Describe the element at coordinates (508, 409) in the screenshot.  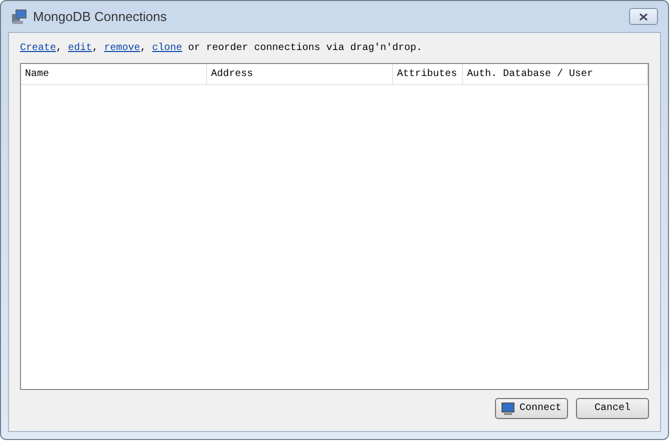
I see `monitor-icon` at that location.